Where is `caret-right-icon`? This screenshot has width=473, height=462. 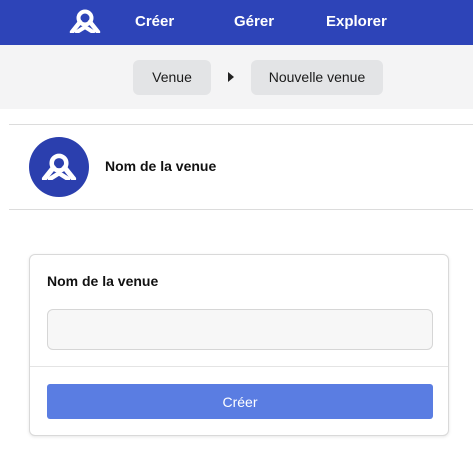
caret-right-icon is located at coordinates (231, 77).